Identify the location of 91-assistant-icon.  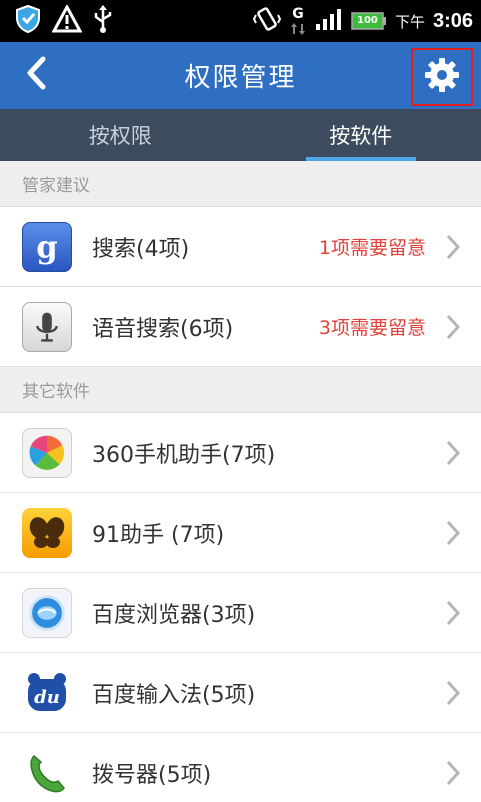
(47, 532).